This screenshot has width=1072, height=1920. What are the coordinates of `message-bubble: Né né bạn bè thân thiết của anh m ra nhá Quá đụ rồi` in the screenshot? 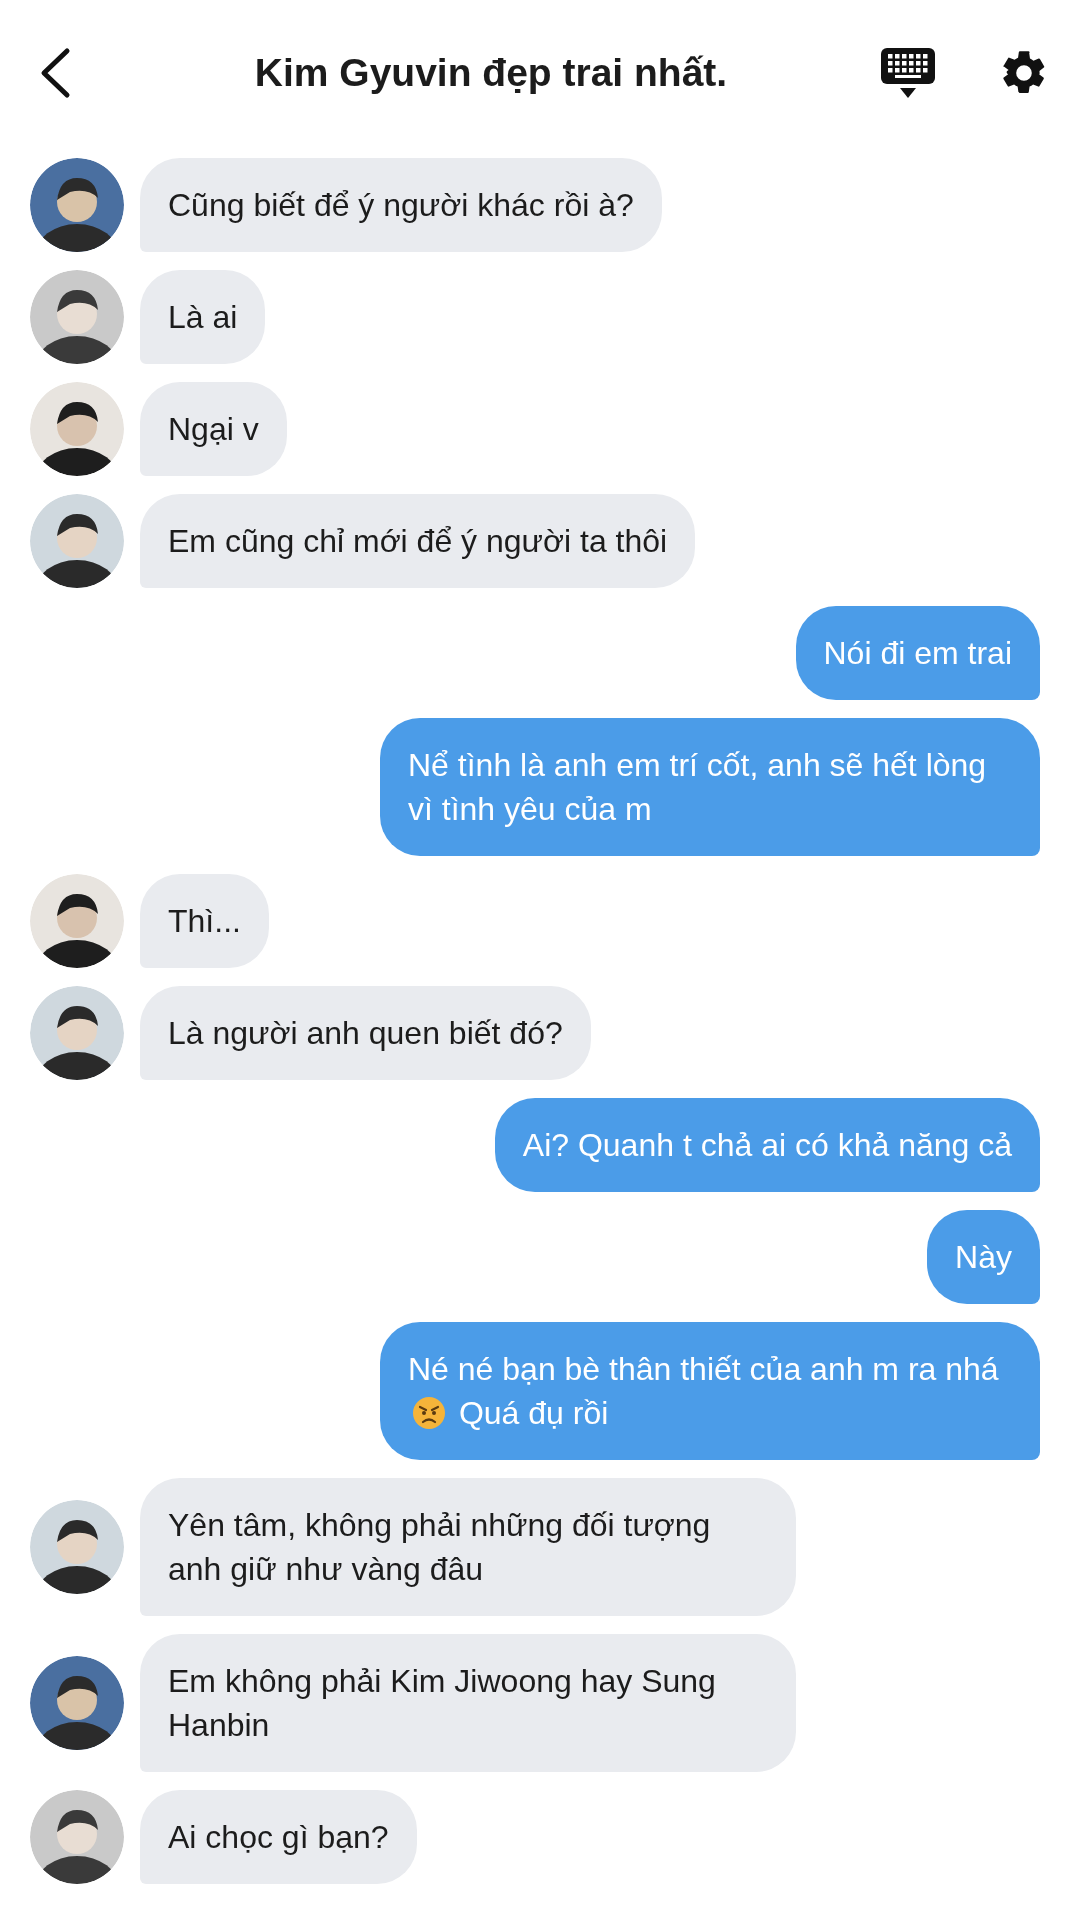 It's located at (710, 1391).